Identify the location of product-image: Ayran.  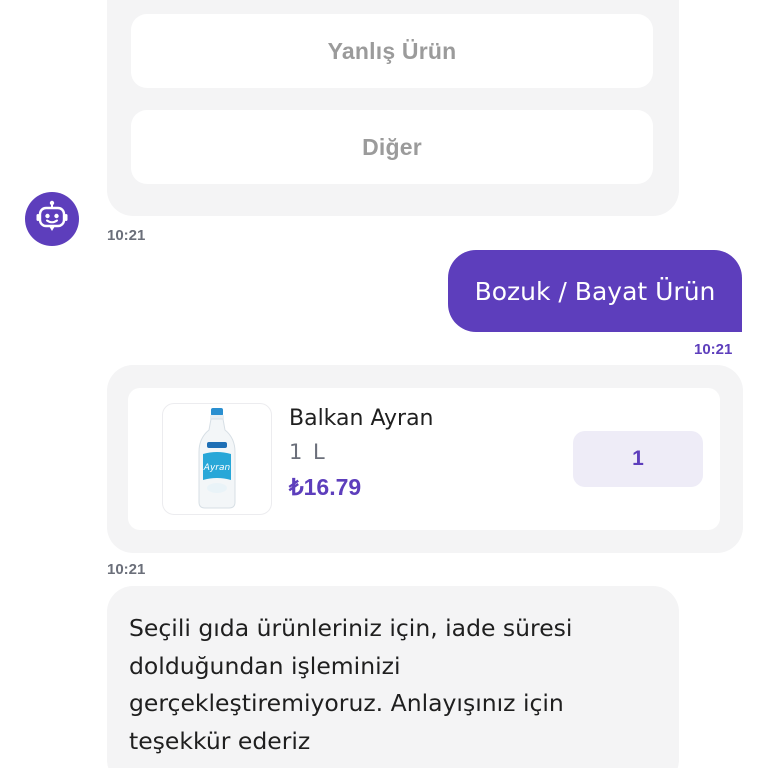
(217, 459).